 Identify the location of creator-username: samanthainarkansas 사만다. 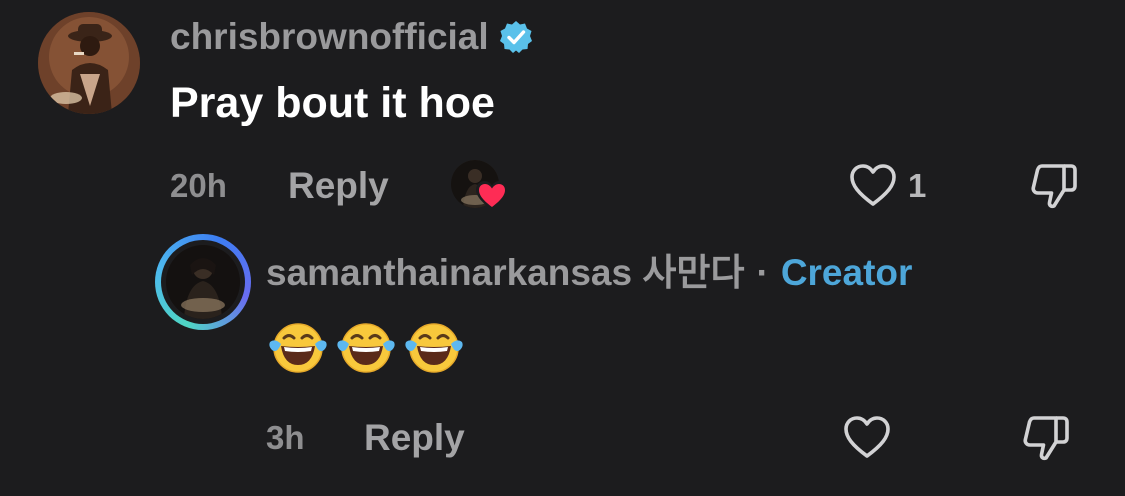
(505, 272).